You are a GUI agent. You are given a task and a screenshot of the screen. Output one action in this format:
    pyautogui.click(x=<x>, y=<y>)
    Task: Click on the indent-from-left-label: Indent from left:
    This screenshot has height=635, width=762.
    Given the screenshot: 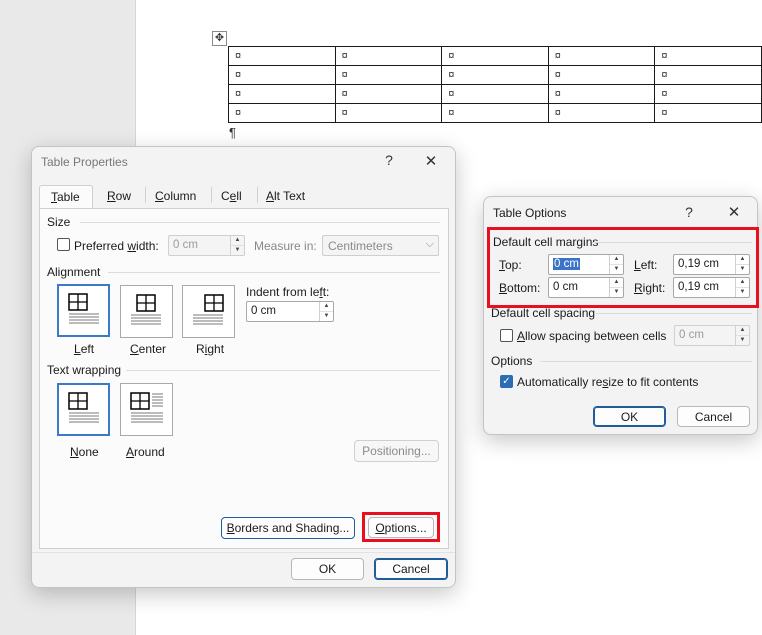 What is the action you would take?
    pyautogui.click(x=288, y=292)
    